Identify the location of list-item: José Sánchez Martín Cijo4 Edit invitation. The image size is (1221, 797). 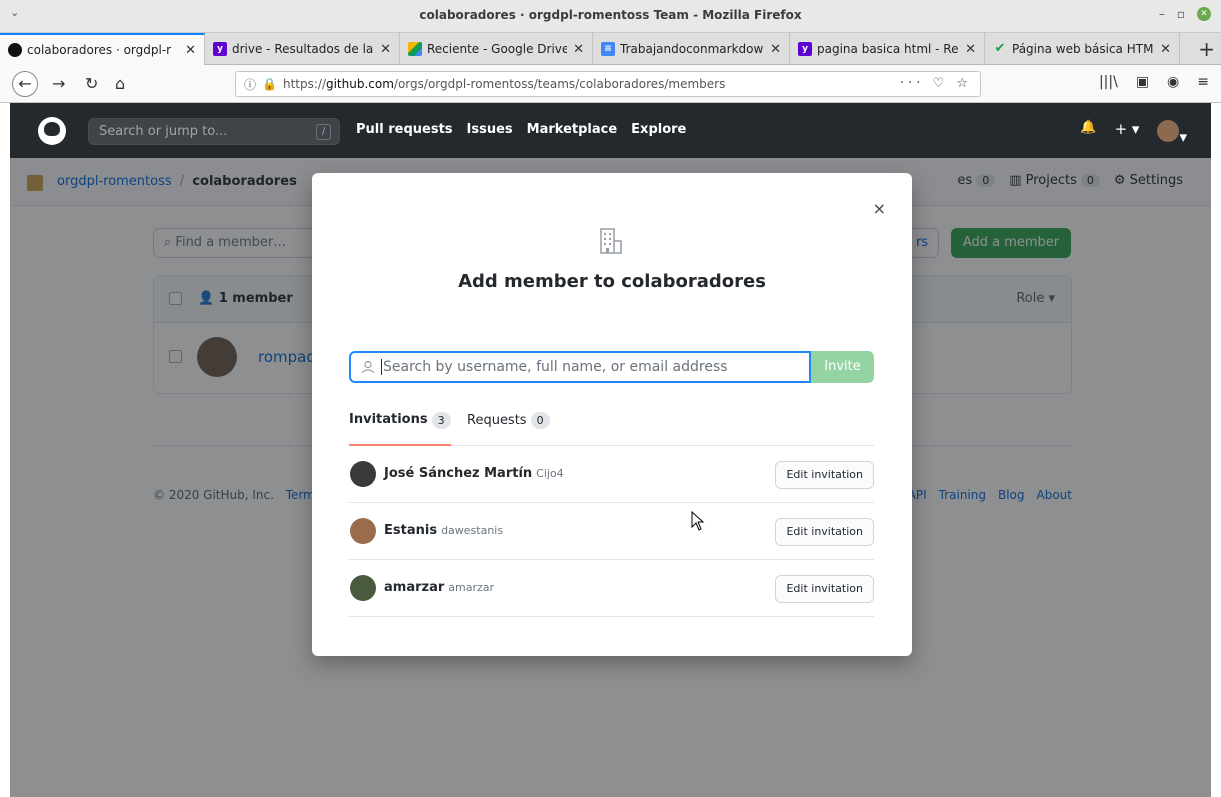
(611, 474).